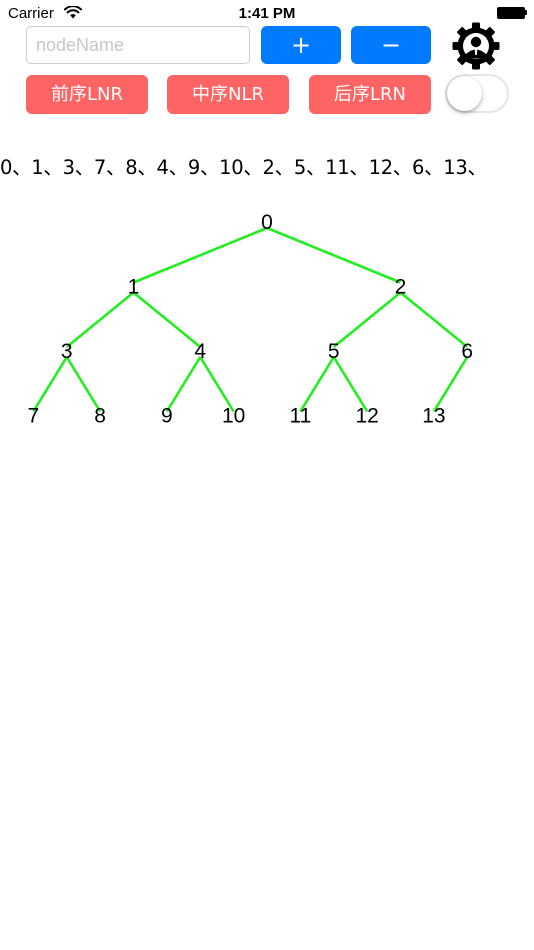 The width and height of the screenshot is (534, 950). What do you see at coordinates (134, 287) in the screenshot?
I see `tree-node-label: 1` at bounding box center [134, 287].